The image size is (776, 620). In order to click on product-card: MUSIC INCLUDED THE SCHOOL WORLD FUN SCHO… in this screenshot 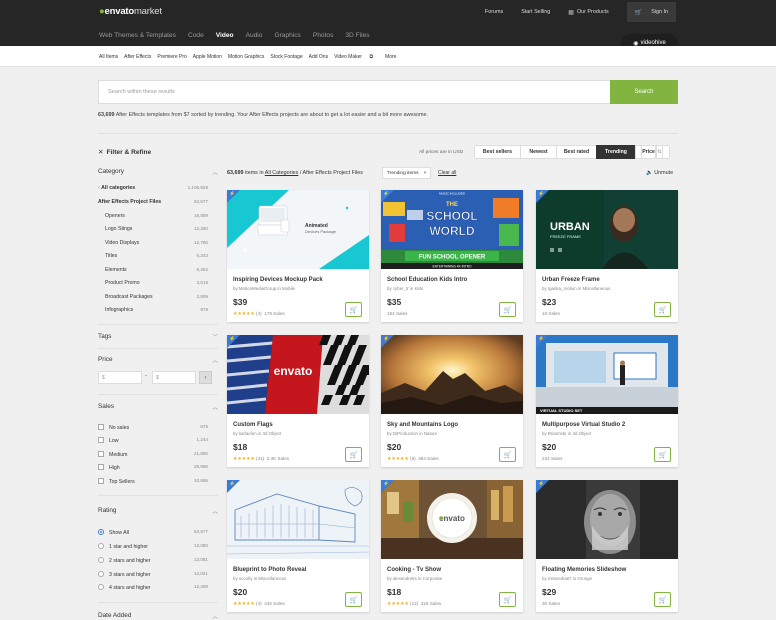, I will do `click(452, 256)`.